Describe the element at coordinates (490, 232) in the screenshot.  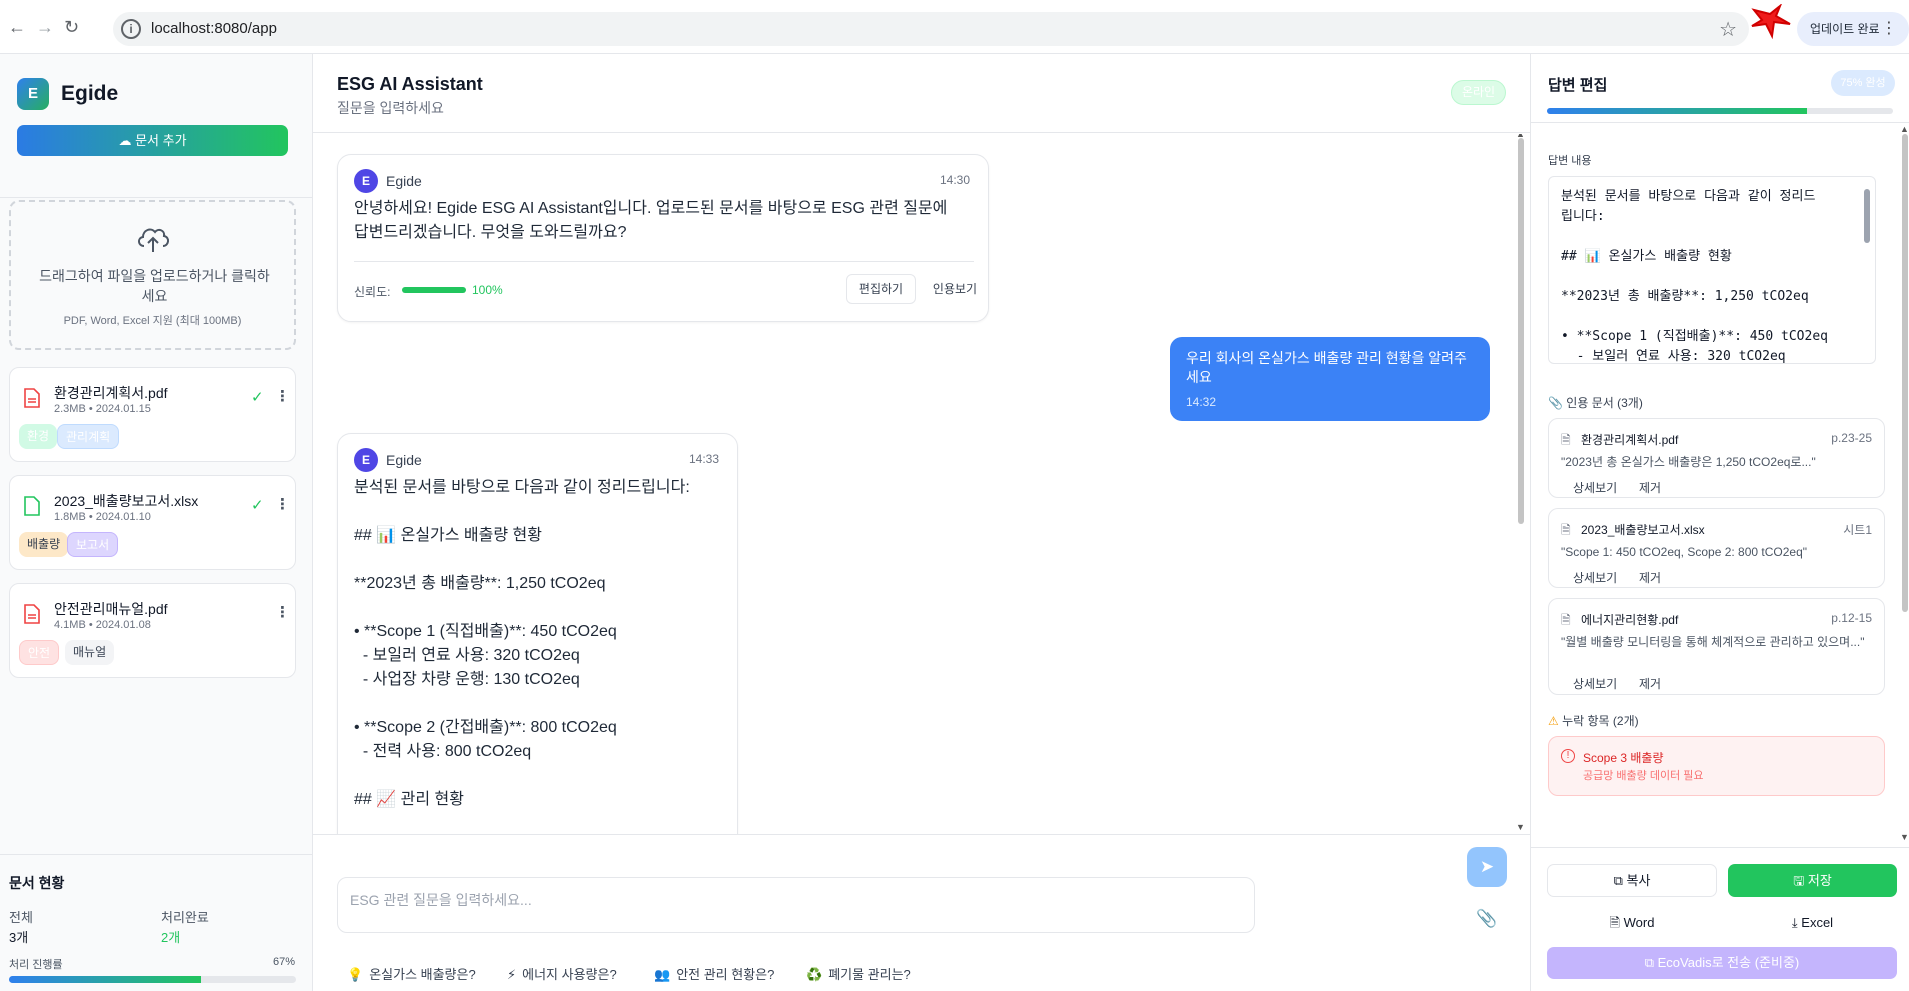
I see `message-line: 답변드리겠습니다. 무엇을 도와드릴까요?` at that location.